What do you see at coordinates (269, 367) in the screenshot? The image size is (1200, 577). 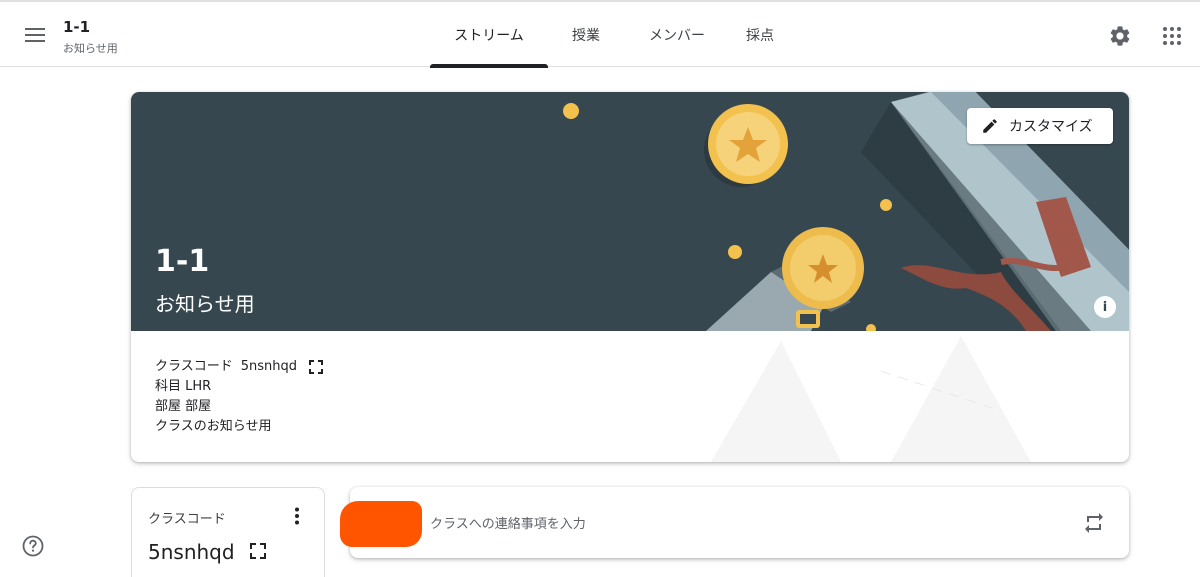 I see `class-code-value: 5nsnhqd` at bounding box center [269, 367].